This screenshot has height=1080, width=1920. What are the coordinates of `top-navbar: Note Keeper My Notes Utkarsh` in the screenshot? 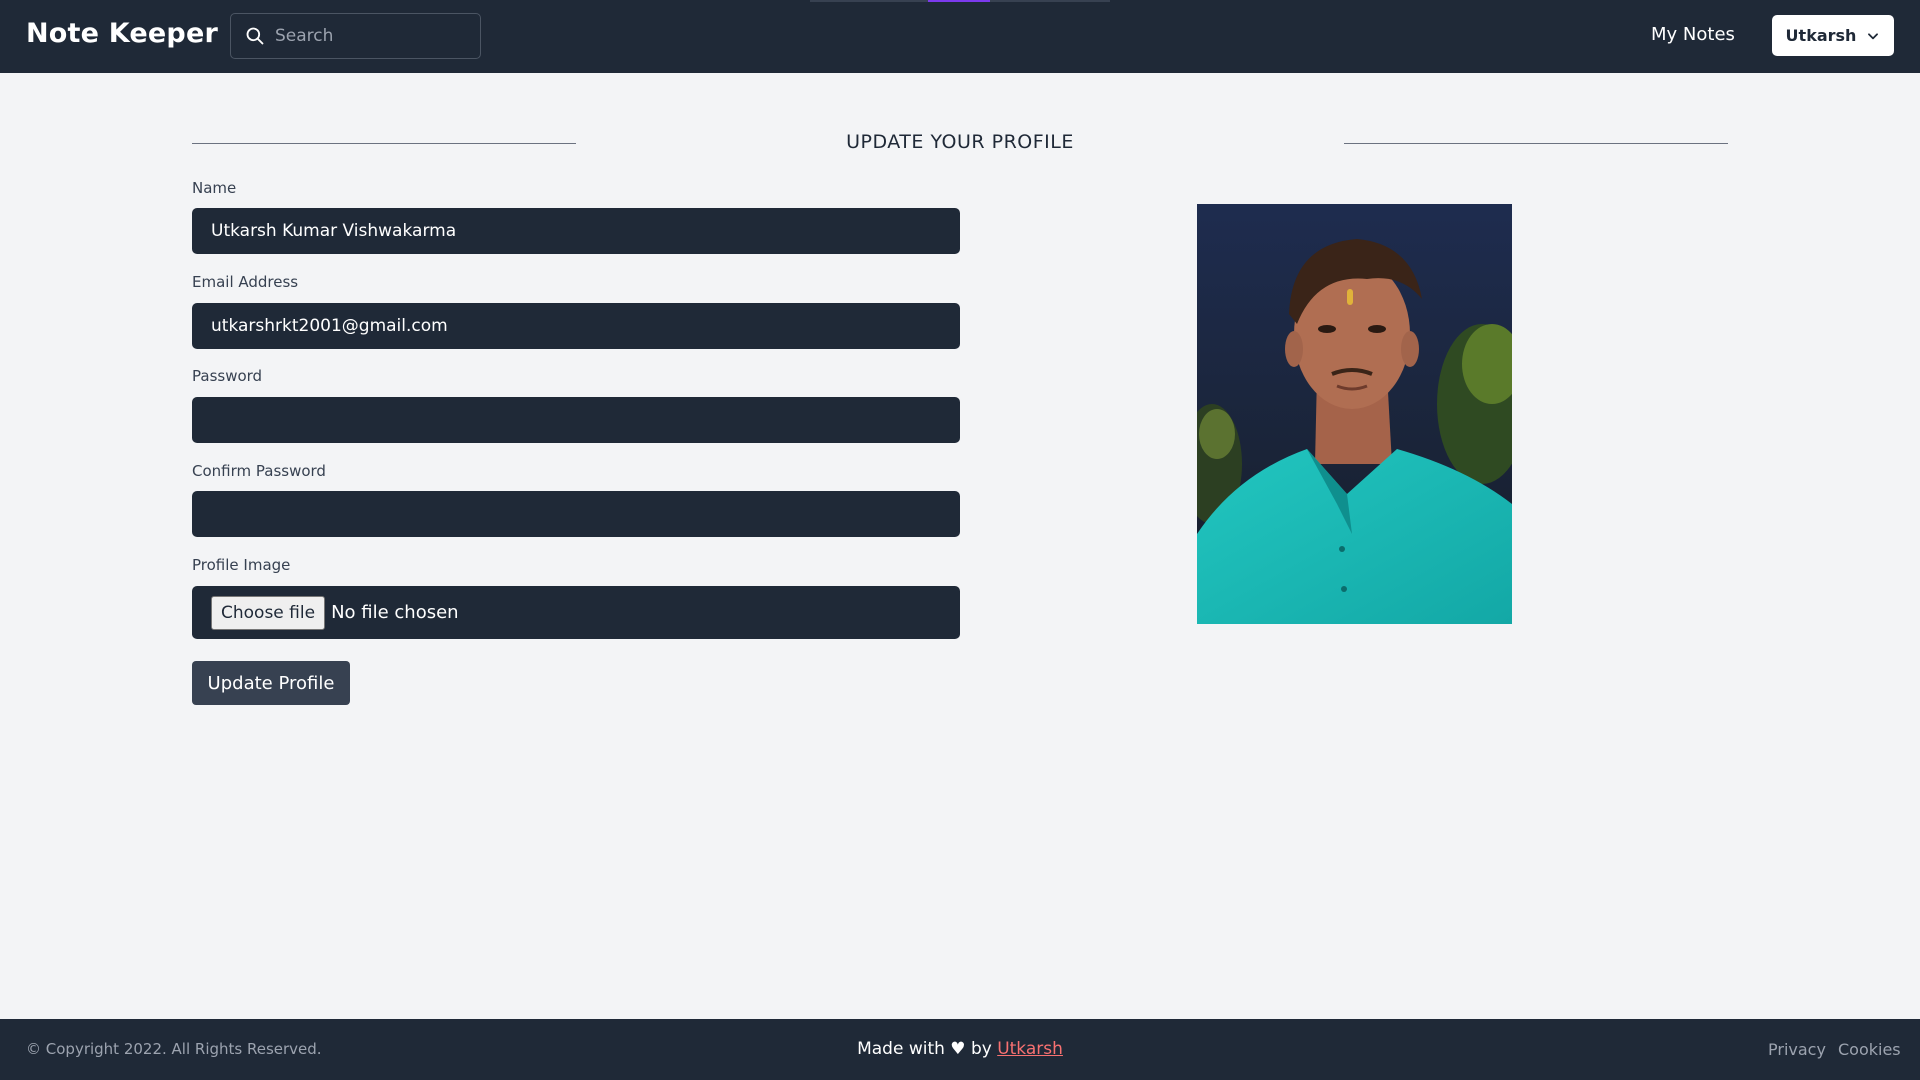 It's located at (960, 36).